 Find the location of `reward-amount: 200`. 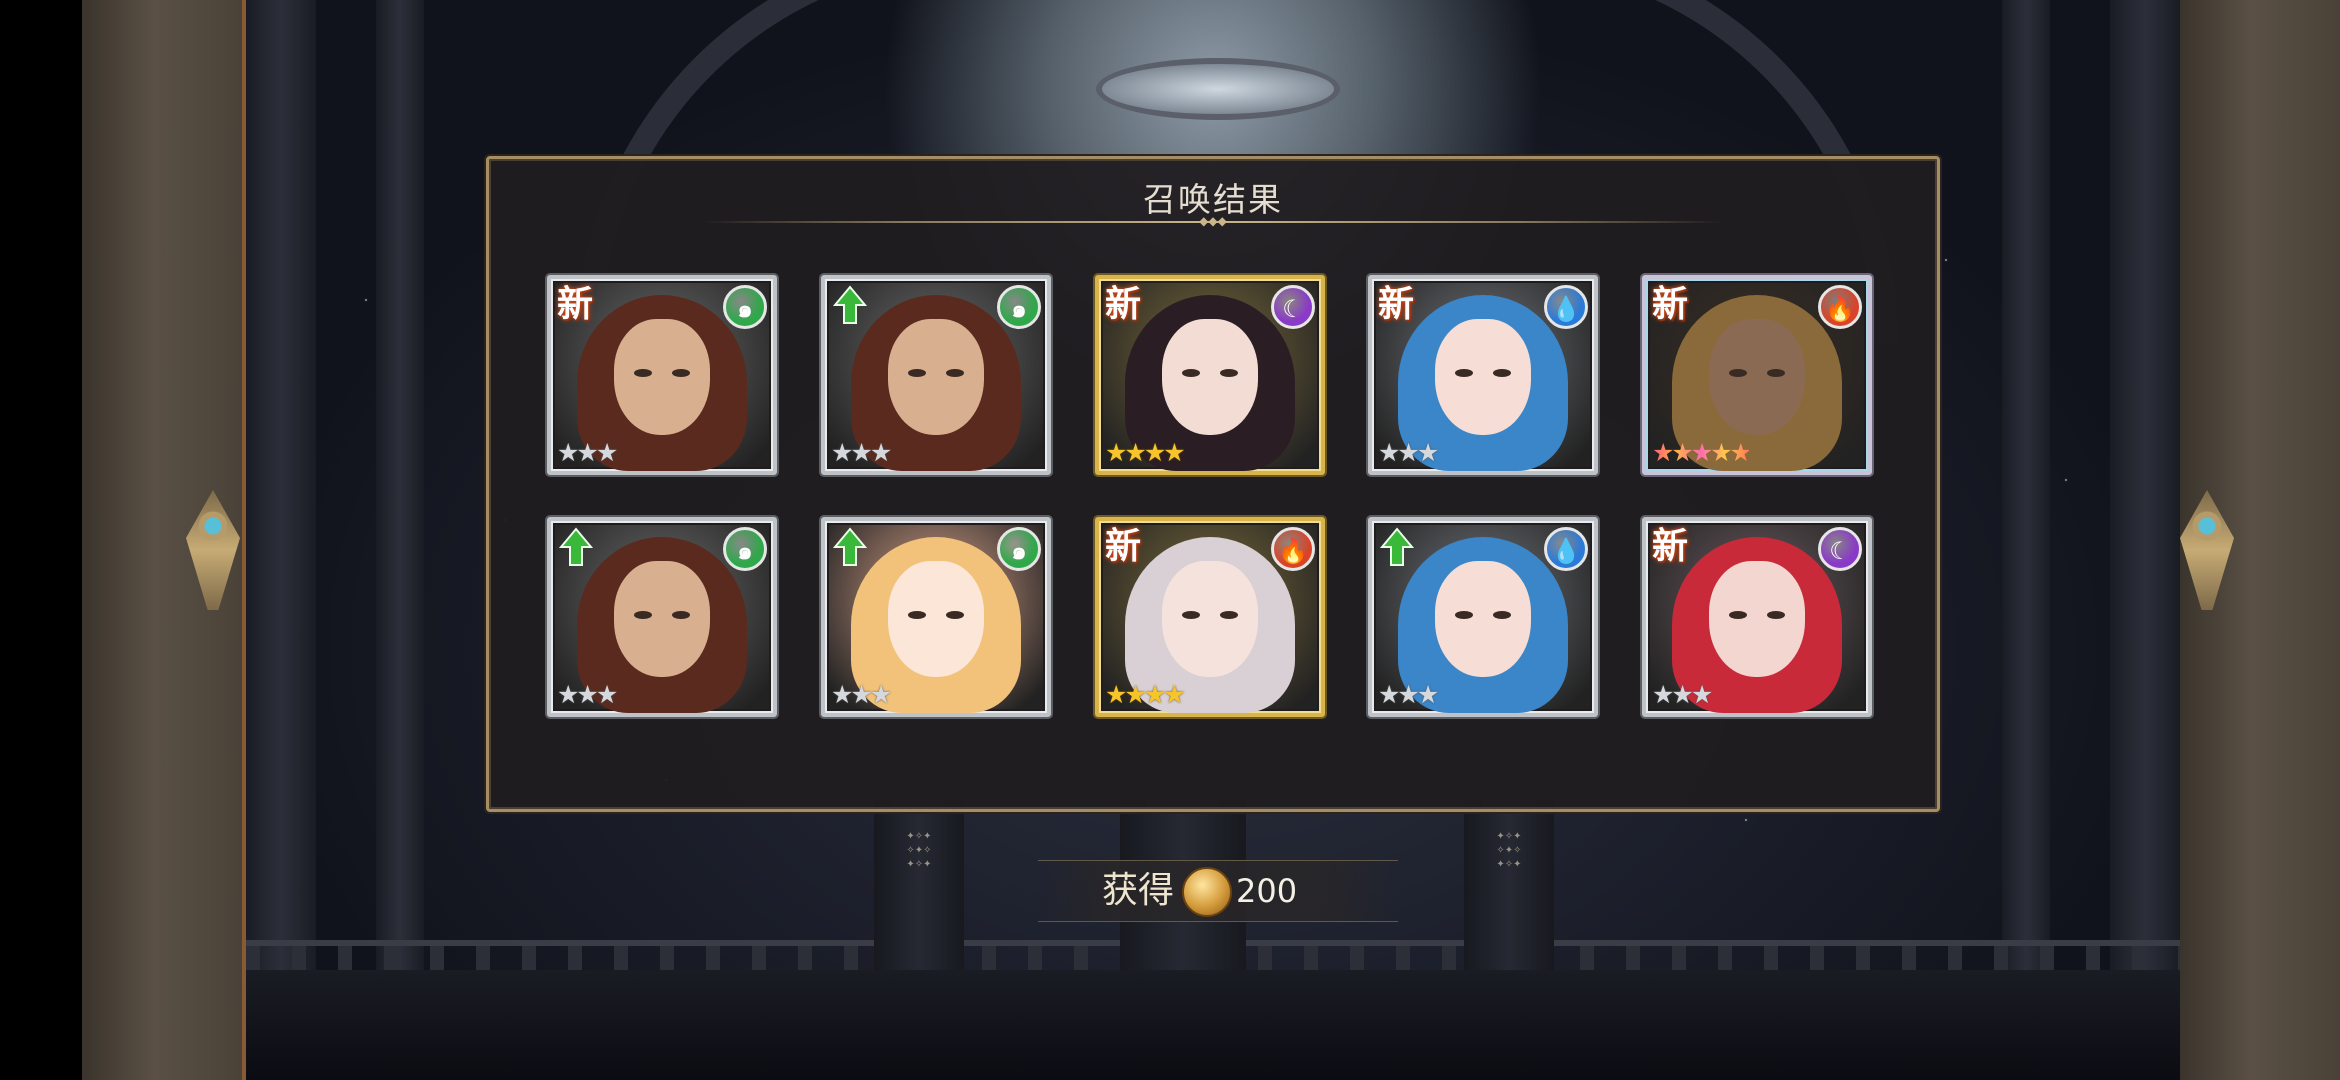

reward-amount: 200 is located at coordinates (1267, 891).